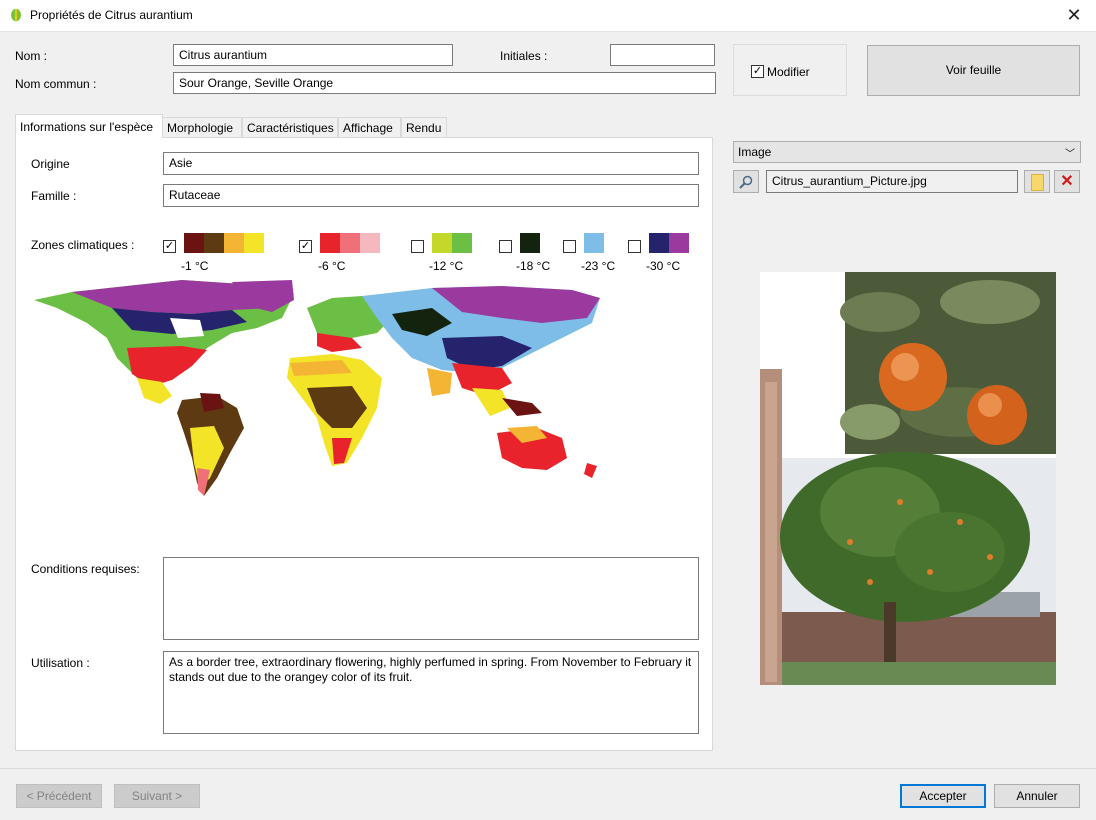 The image size is (1096, 820). I want to click on tab-informations: Informations sur l'espèce, so click(89, 126).